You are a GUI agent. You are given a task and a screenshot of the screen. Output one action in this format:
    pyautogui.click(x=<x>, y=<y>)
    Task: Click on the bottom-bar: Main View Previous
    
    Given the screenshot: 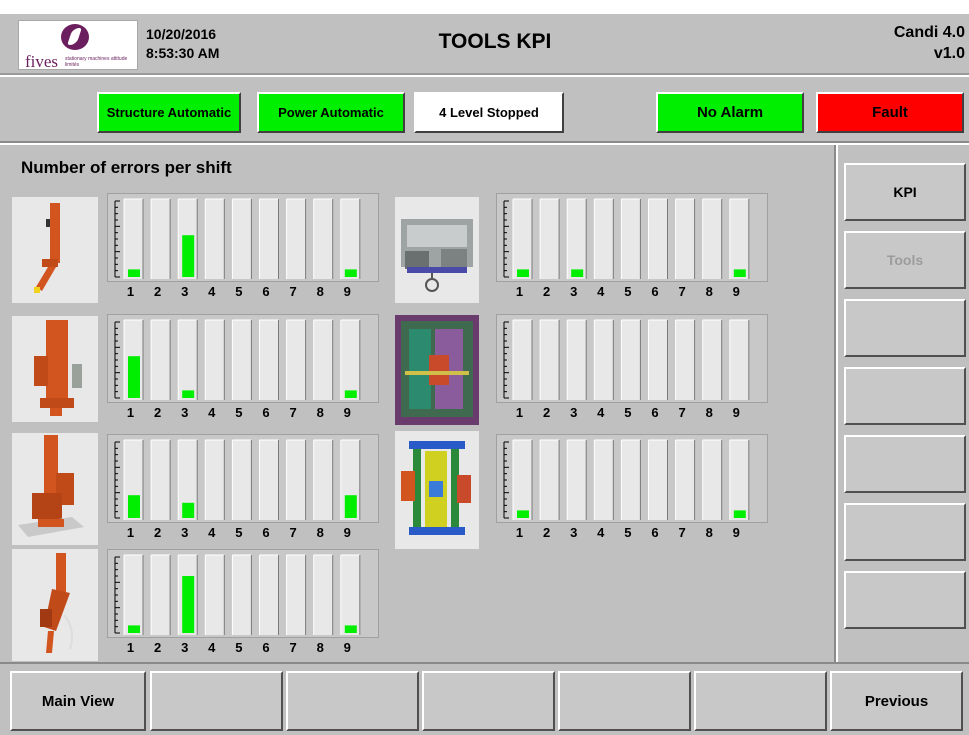 What is the action you would take?
    pyautogui.click(x=484, y=698)
    